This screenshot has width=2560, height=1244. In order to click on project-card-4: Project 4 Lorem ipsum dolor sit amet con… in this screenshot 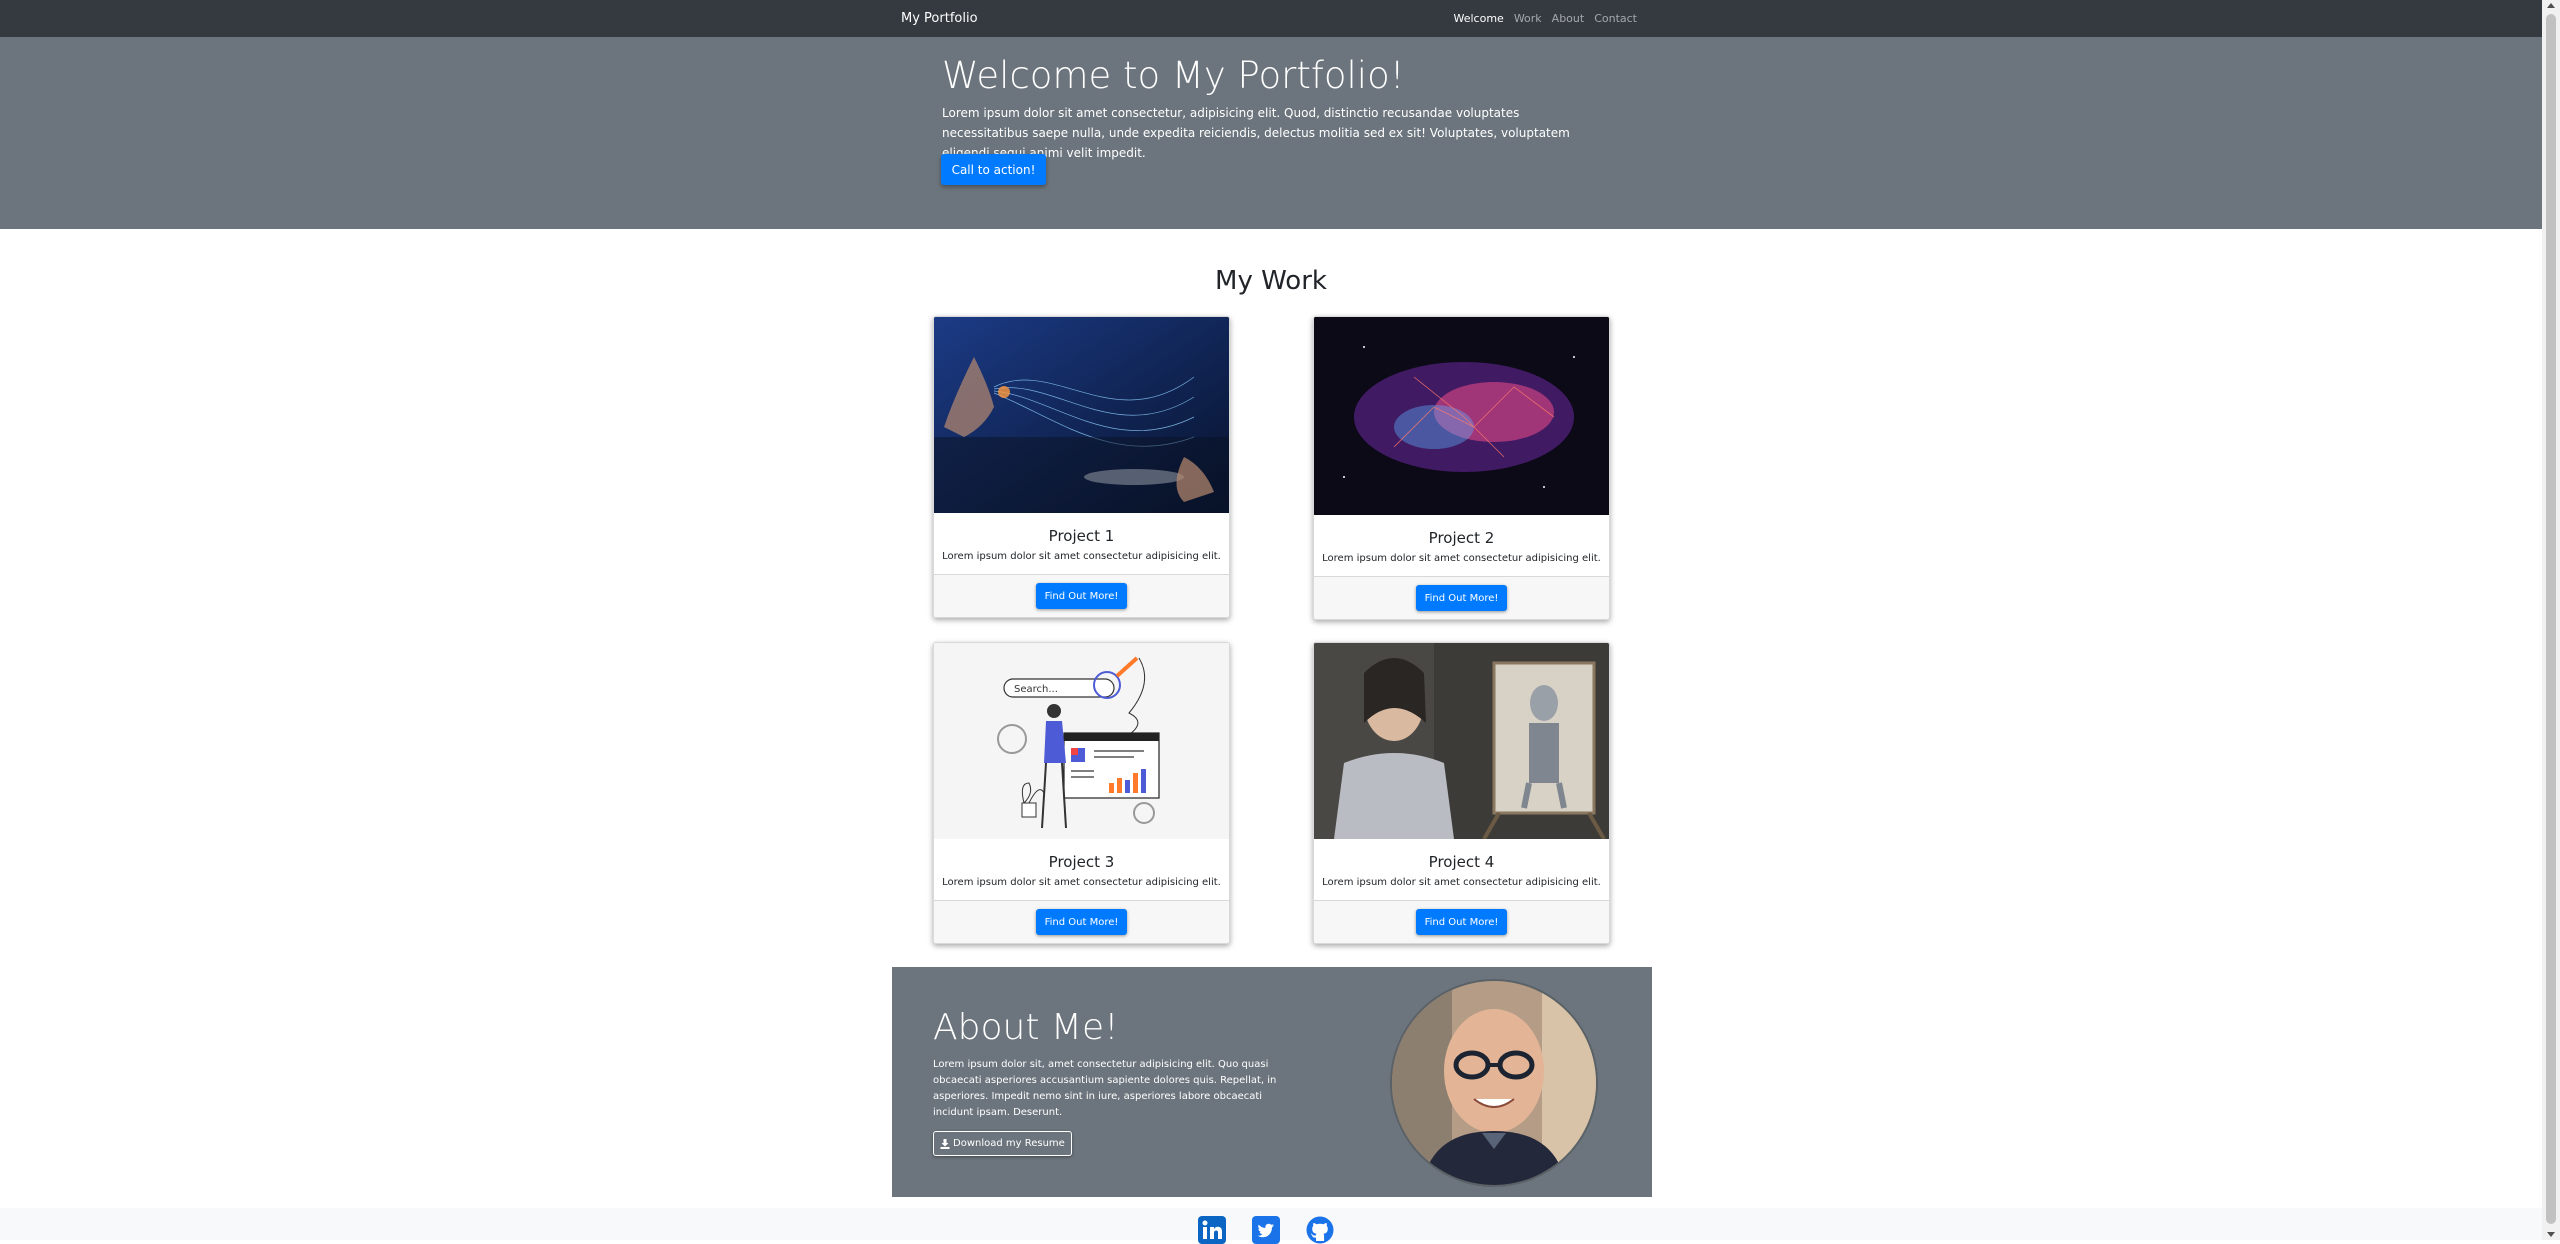, I will do `click(1461, 793)`.